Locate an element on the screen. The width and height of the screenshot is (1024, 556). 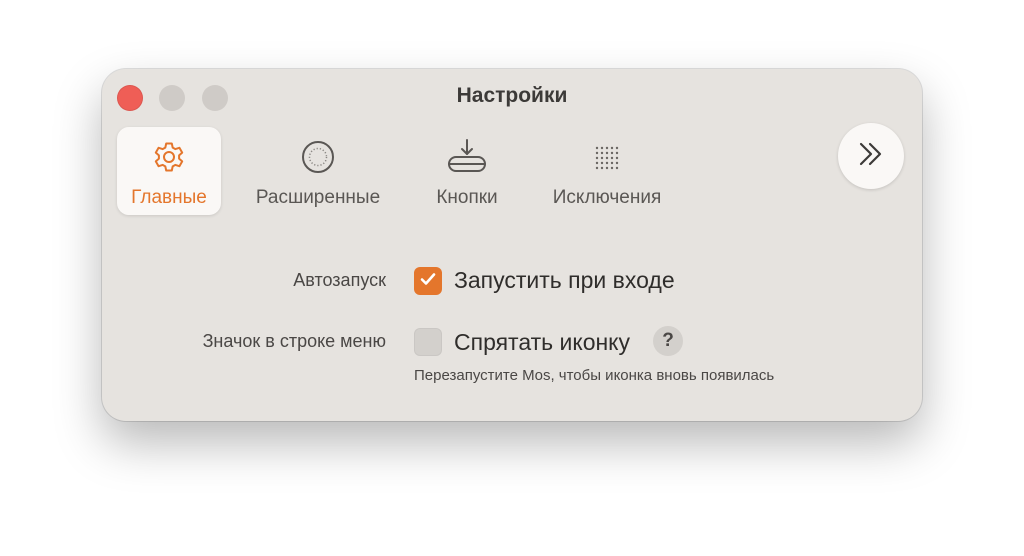
tab-buttons: Кнопки is located at coordinates (467, 171).